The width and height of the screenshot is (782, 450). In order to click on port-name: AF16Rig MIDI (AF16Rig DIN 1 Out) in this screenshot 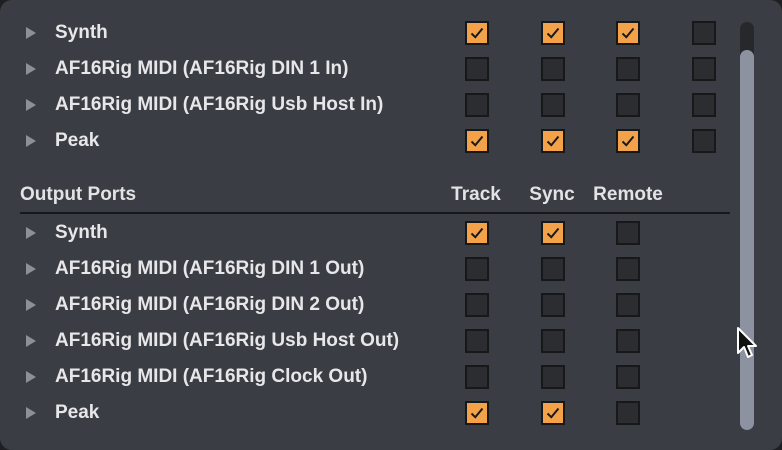, I will do `click(210, 268)`.